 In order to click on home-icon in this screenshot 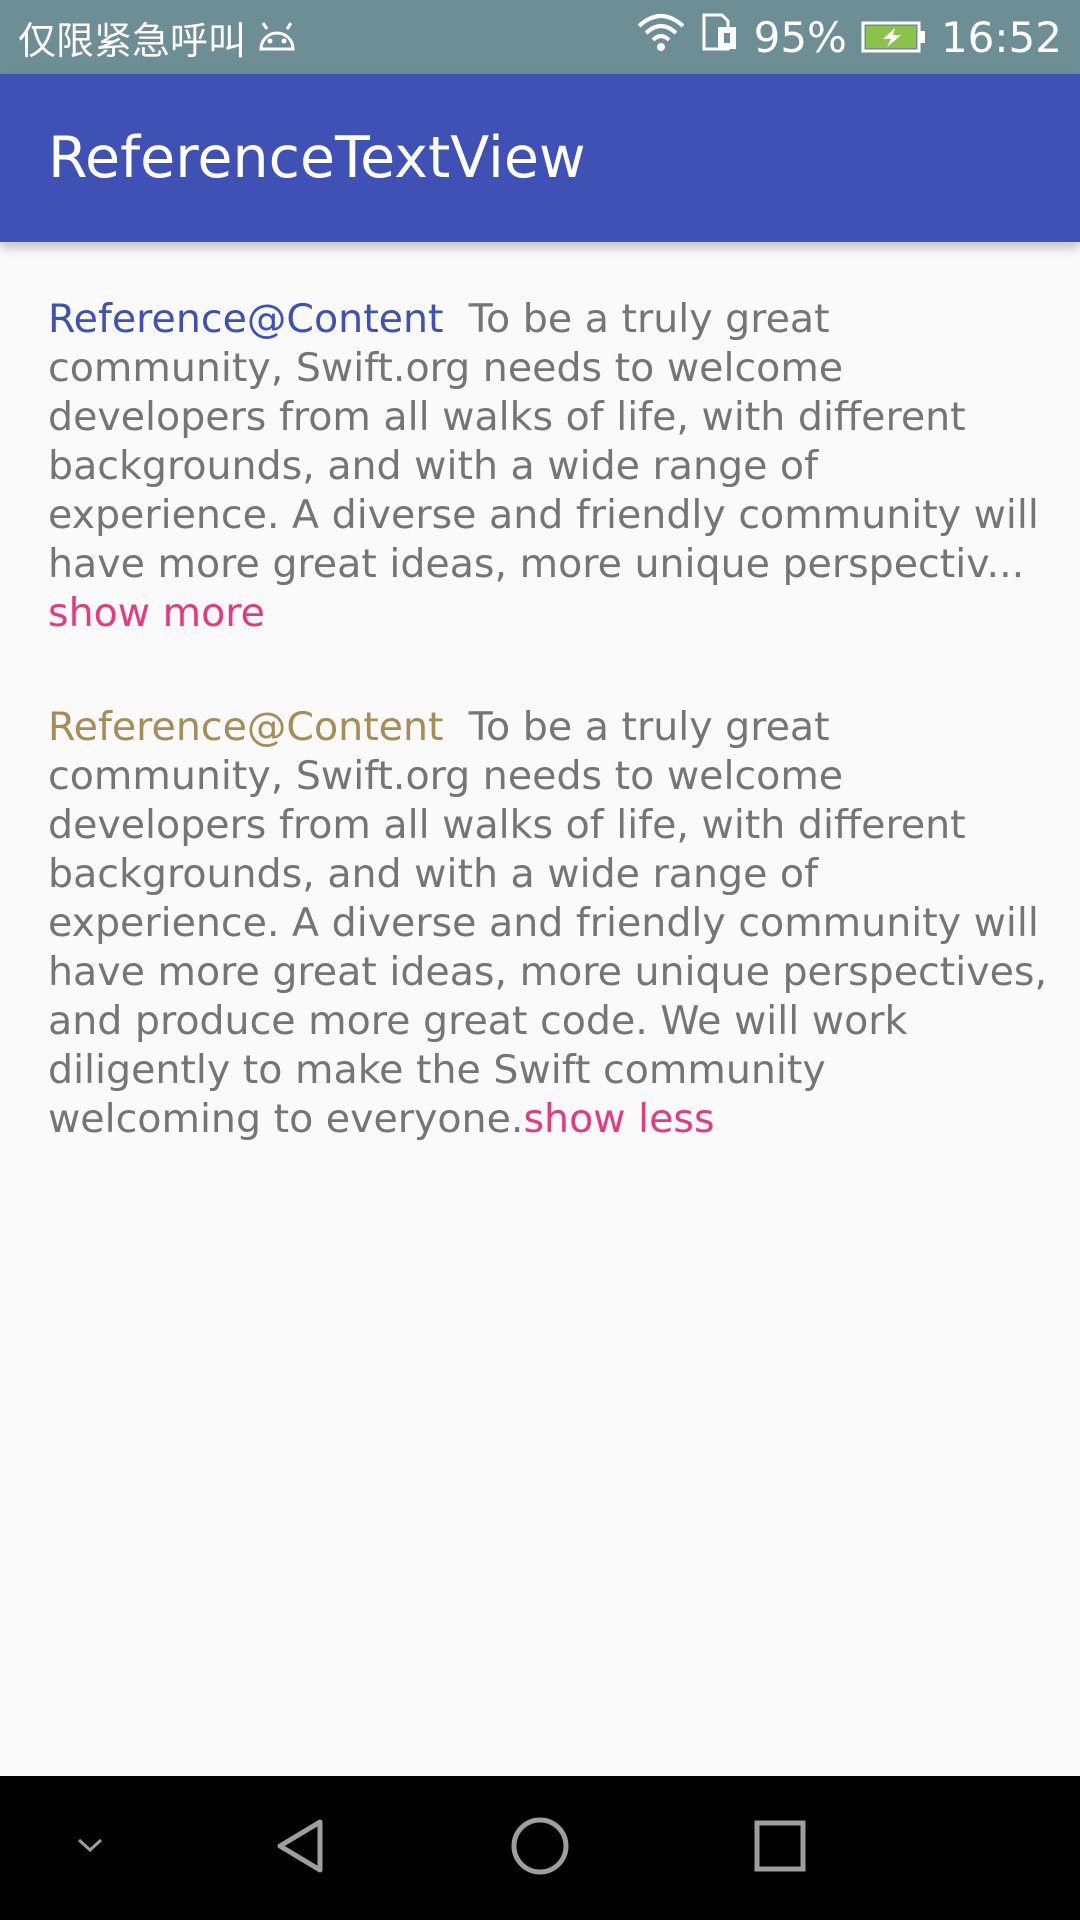, I will do `click(540, 1848)`.